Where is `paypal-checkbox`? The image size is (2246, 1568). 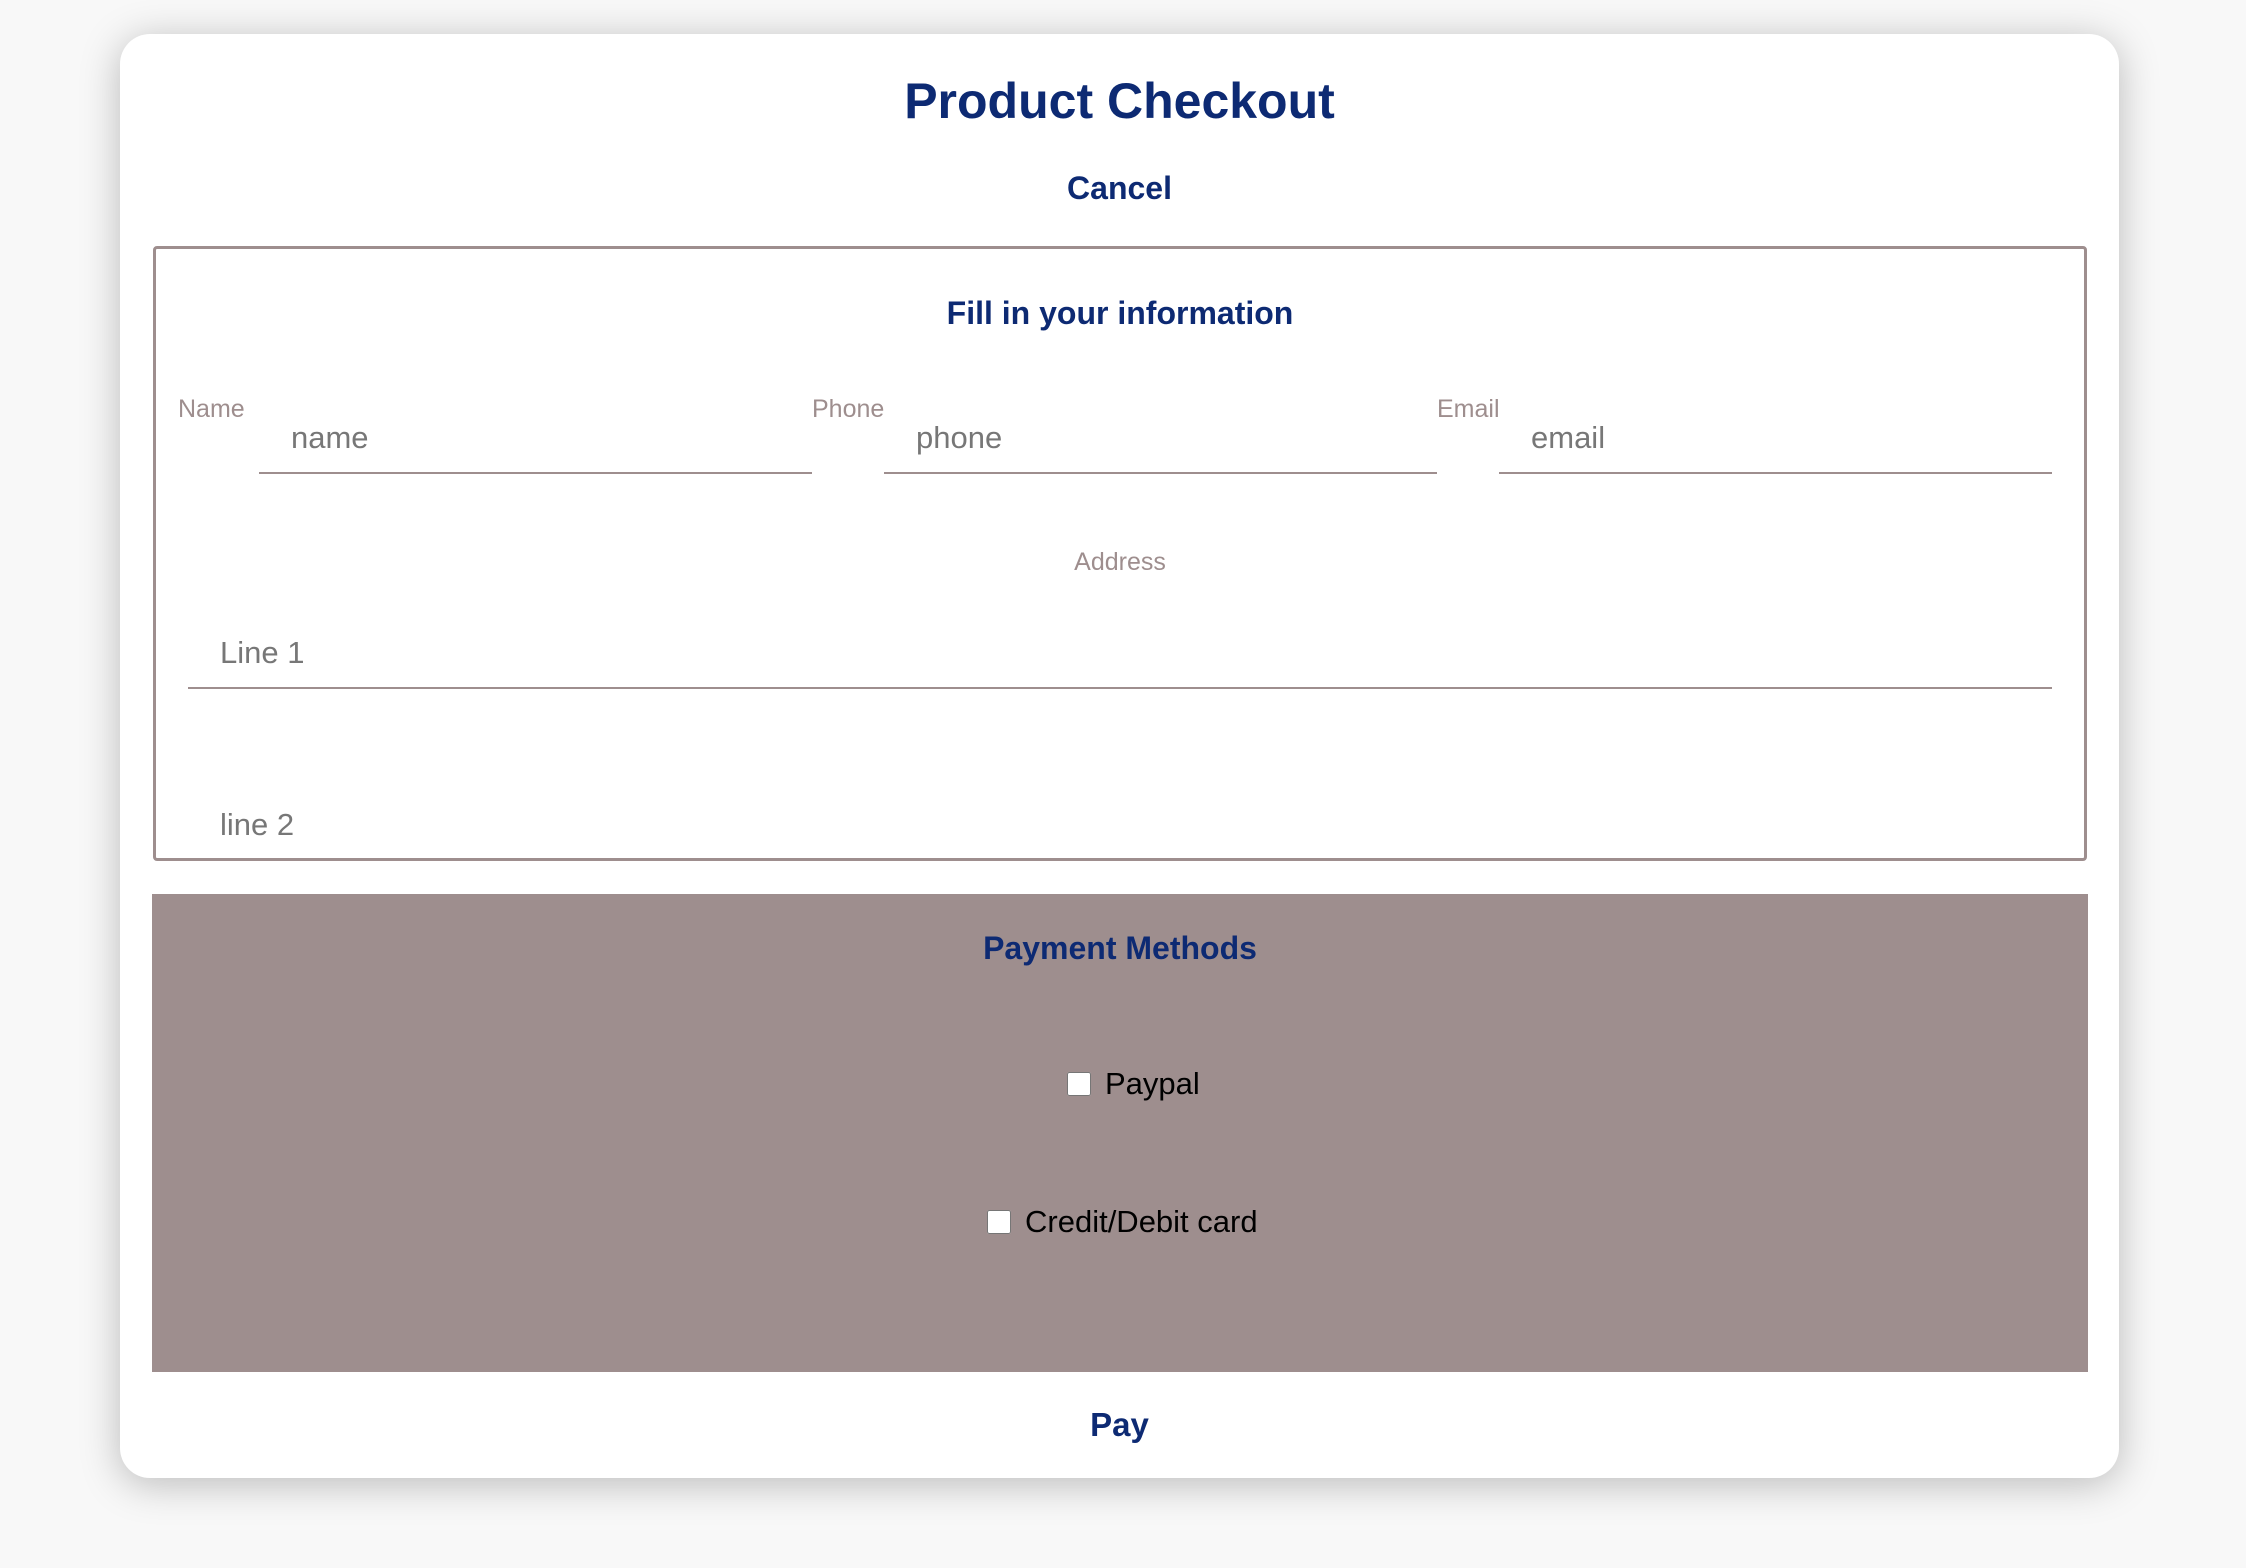
paypal-checkbox is located at coordinates (1079, 1084).